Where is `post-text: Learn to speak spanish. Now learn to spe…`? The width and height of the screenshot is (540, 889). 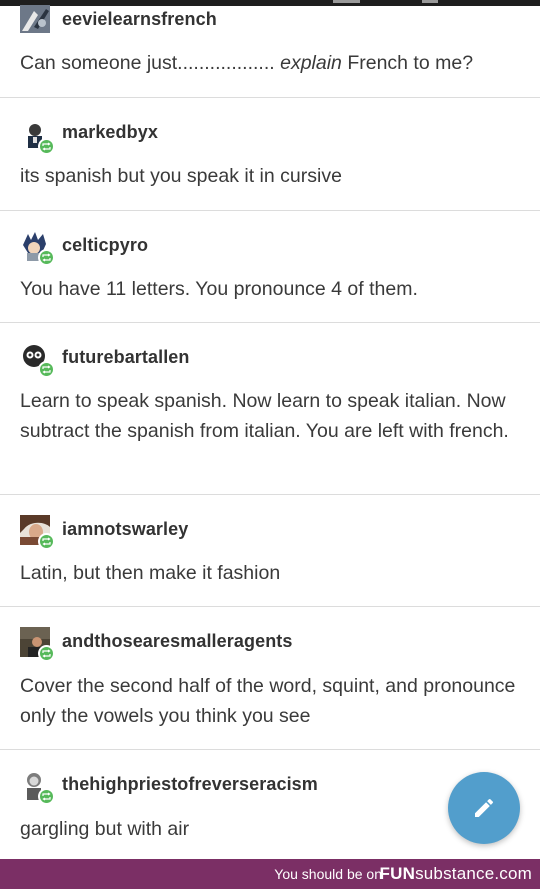
post-text: Learn to speak spanish. Now learn to spe… is located at coordinates (264, 416).